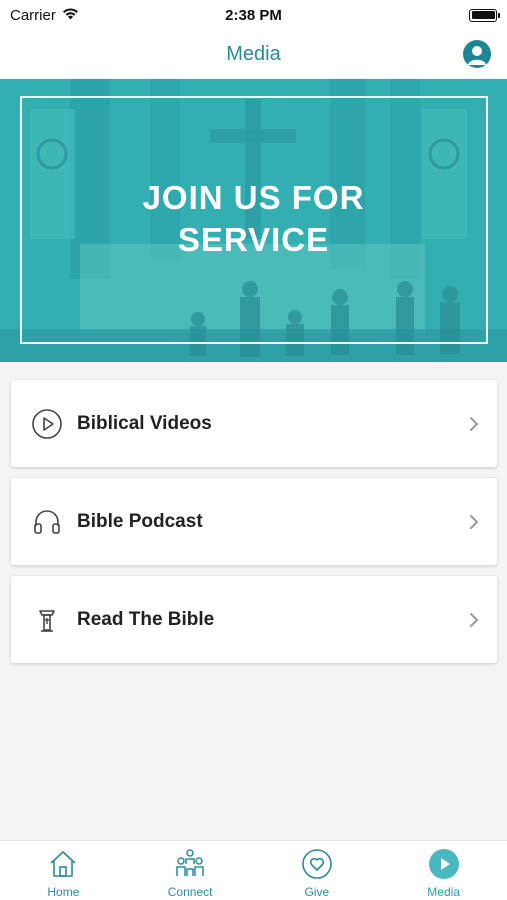  I want to click on profile-button, so click(477, 54).